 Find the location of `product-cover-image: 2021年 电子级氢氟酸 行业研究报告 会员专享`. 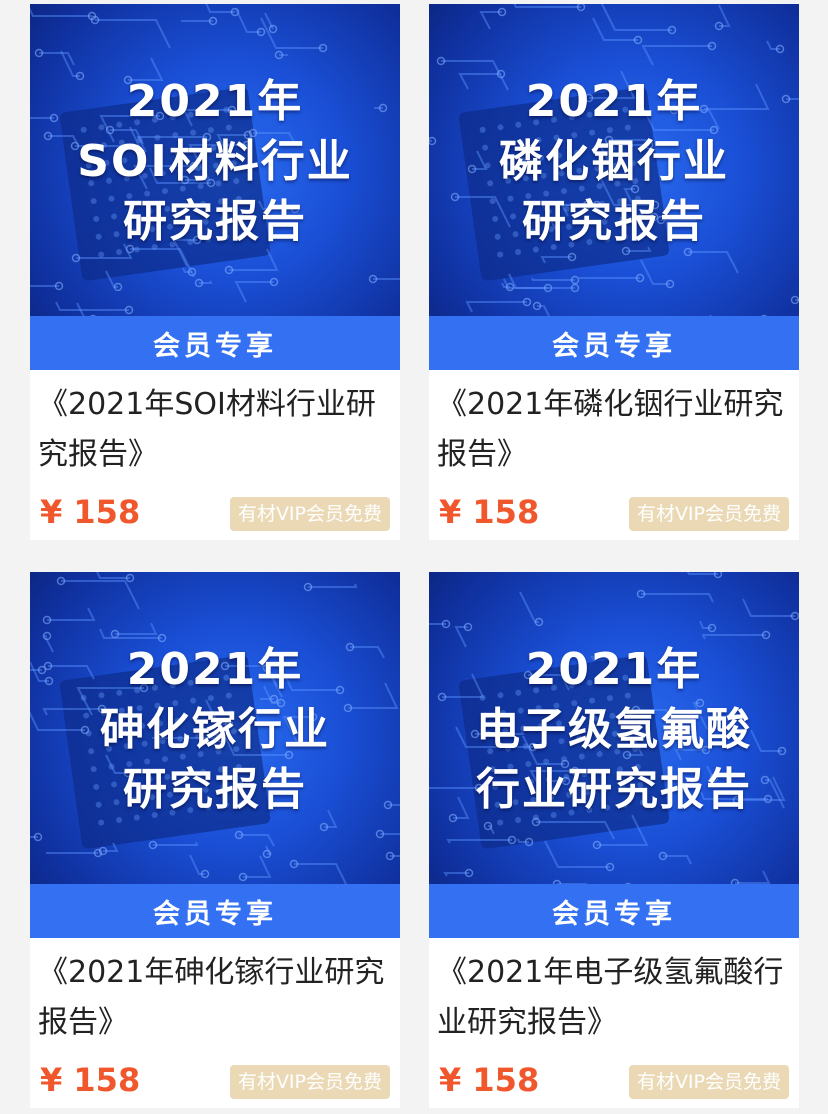

product-cover-image: 2021年 电子级氢氟酸 行业研究报告 会员专享 is located at coordinates (614, 755).